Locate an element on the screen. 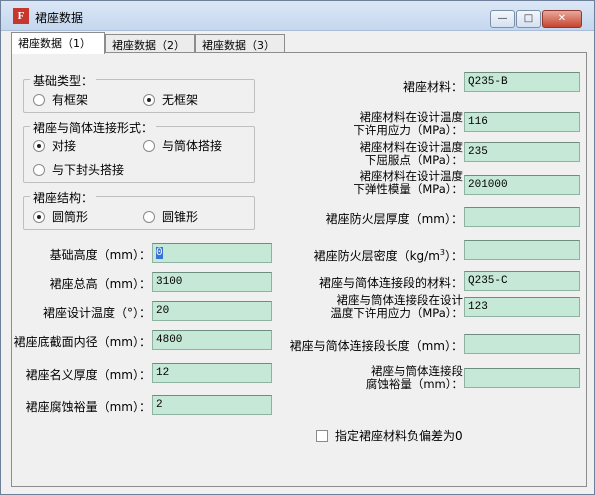 This screenshot has height=495, width=595. radio-conical: 圆锥形 is located at coordinates (170, 216).